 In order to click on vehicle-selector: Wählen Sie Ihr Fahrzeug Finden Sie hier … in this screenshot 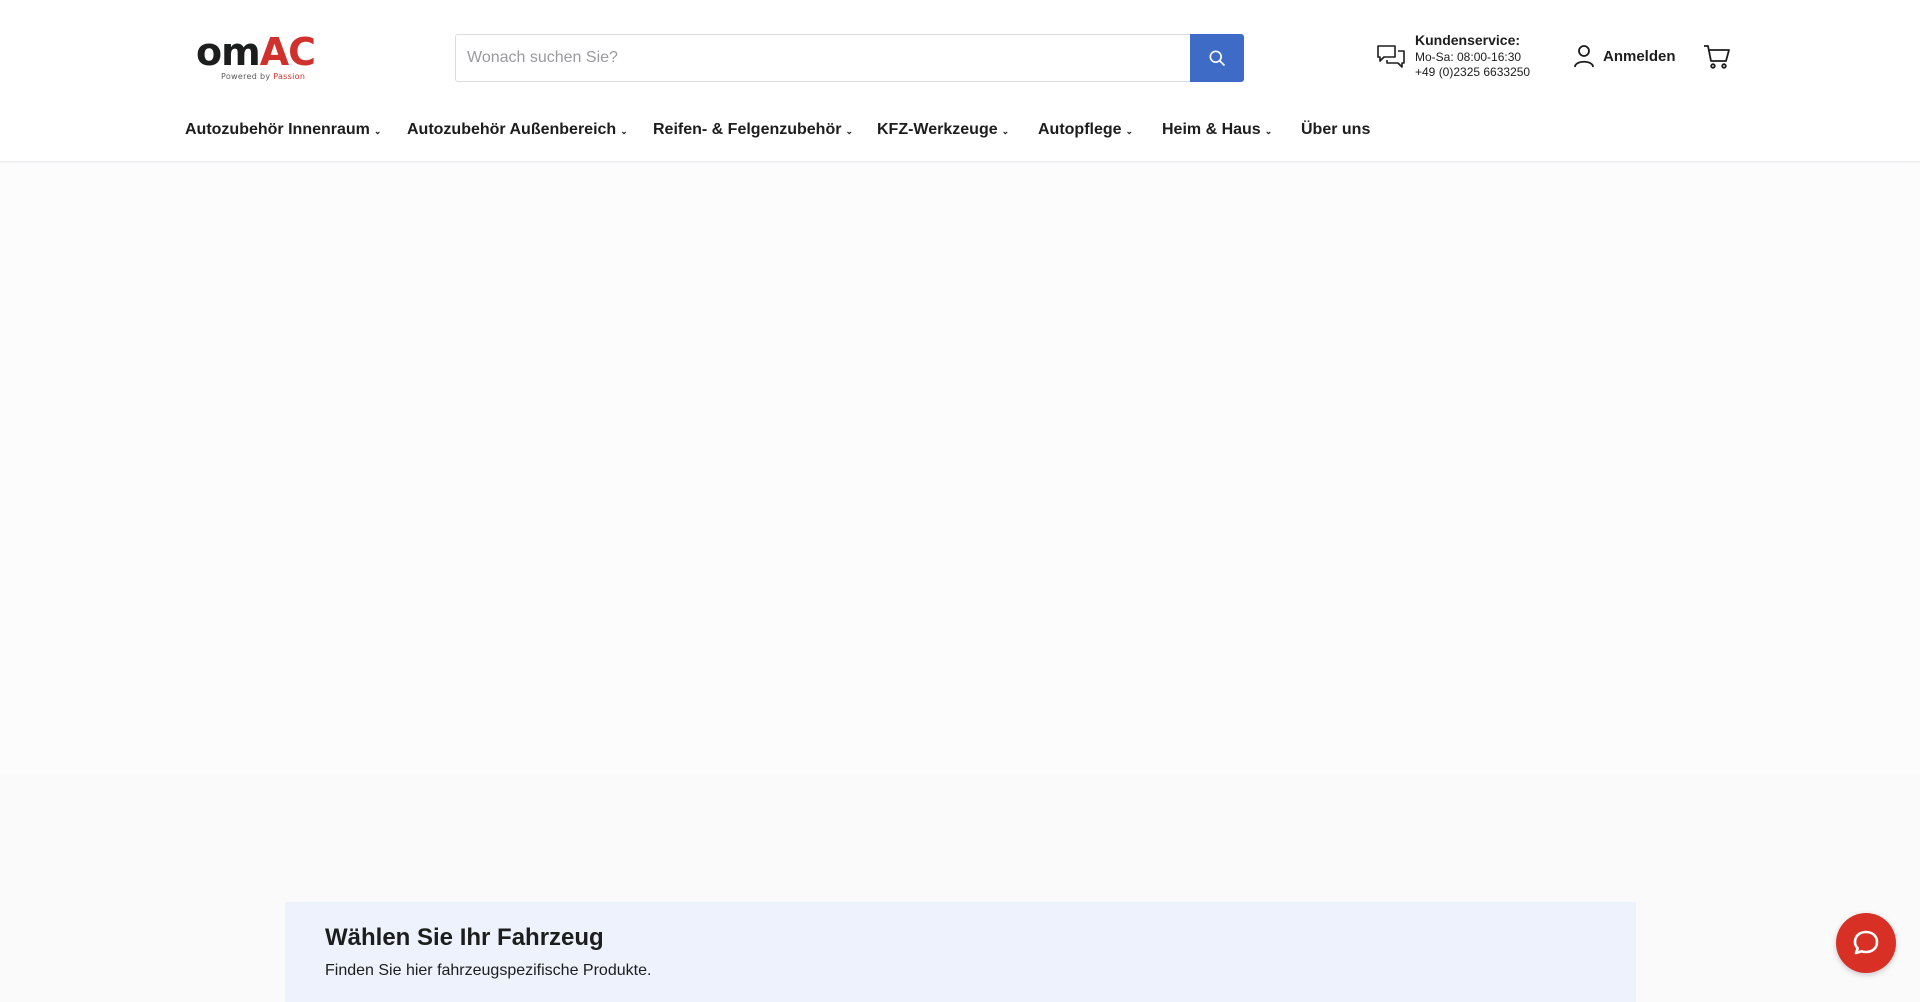, I will do `click(960, 952)`.